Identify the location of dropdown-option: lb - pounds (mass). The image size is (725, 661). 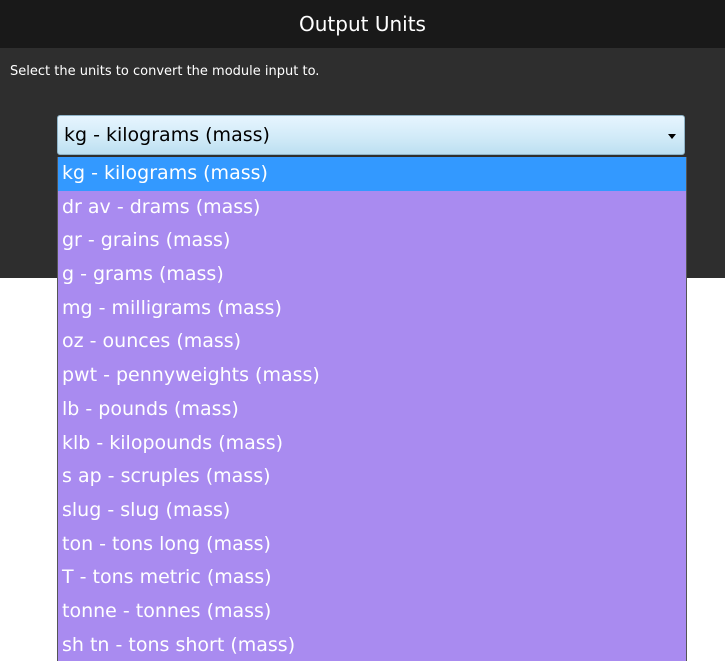
(372, 410).